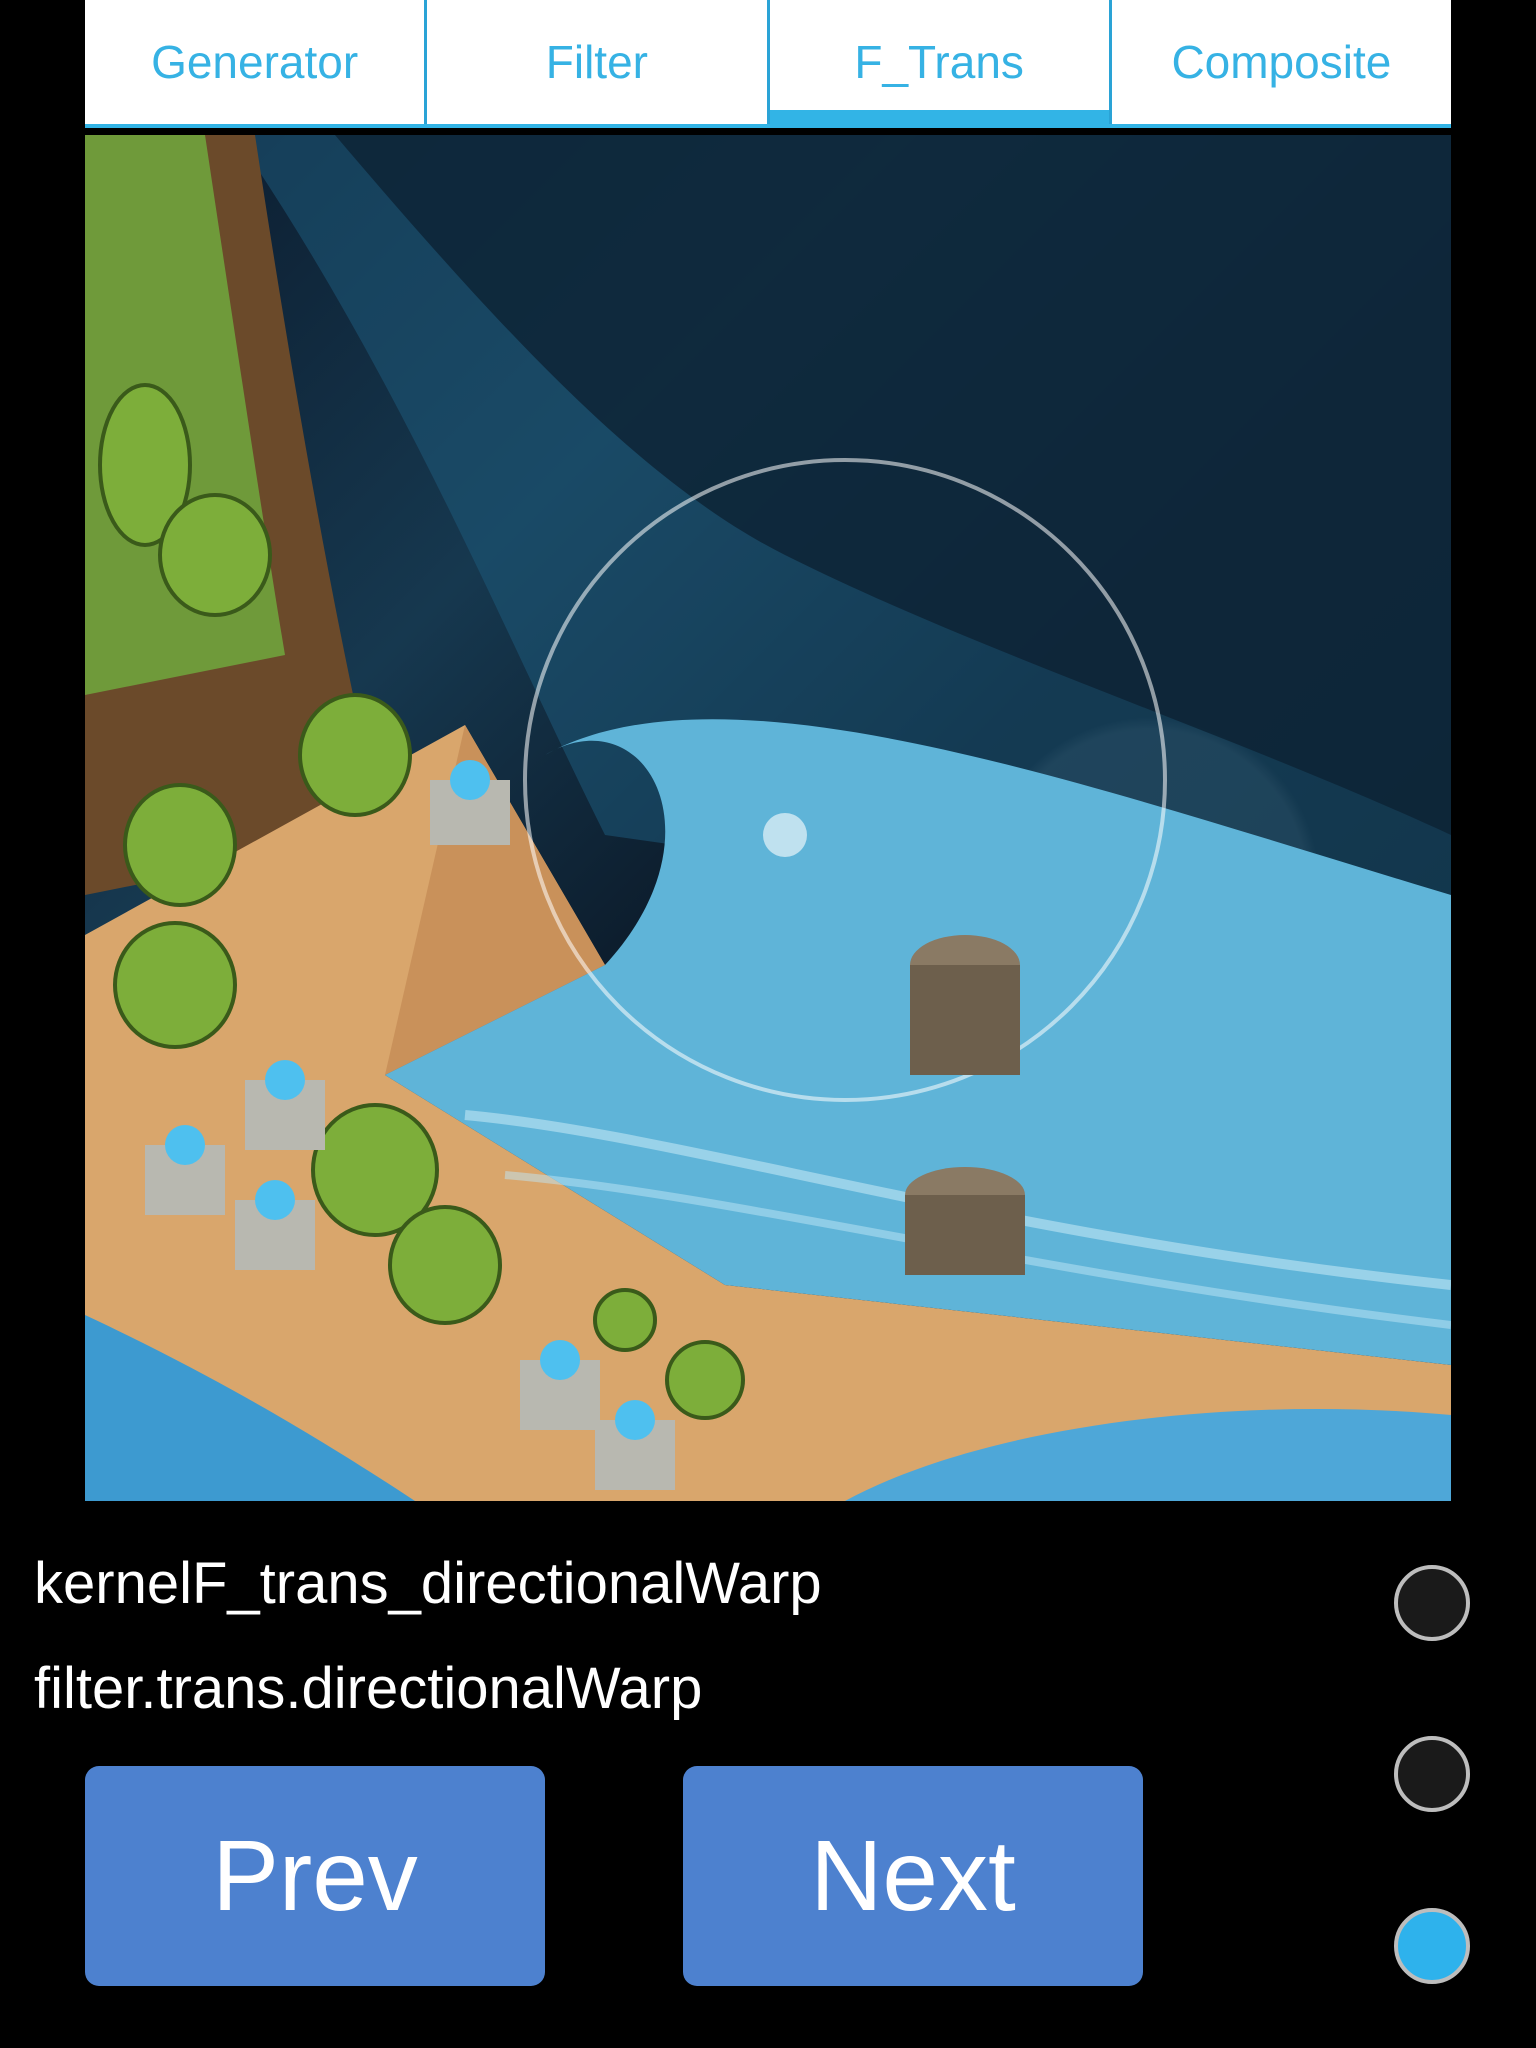  I want to click on tab-generator: Generator, so click(256, 62).